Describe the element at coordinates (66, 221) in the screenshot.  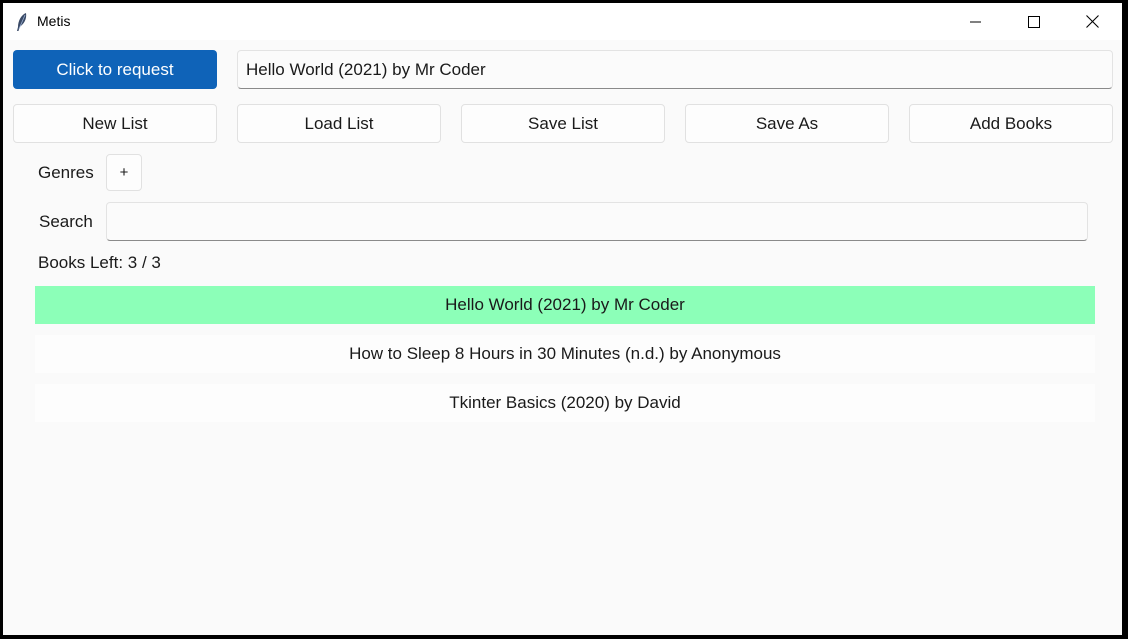
I see `search-label: Search` at that location.